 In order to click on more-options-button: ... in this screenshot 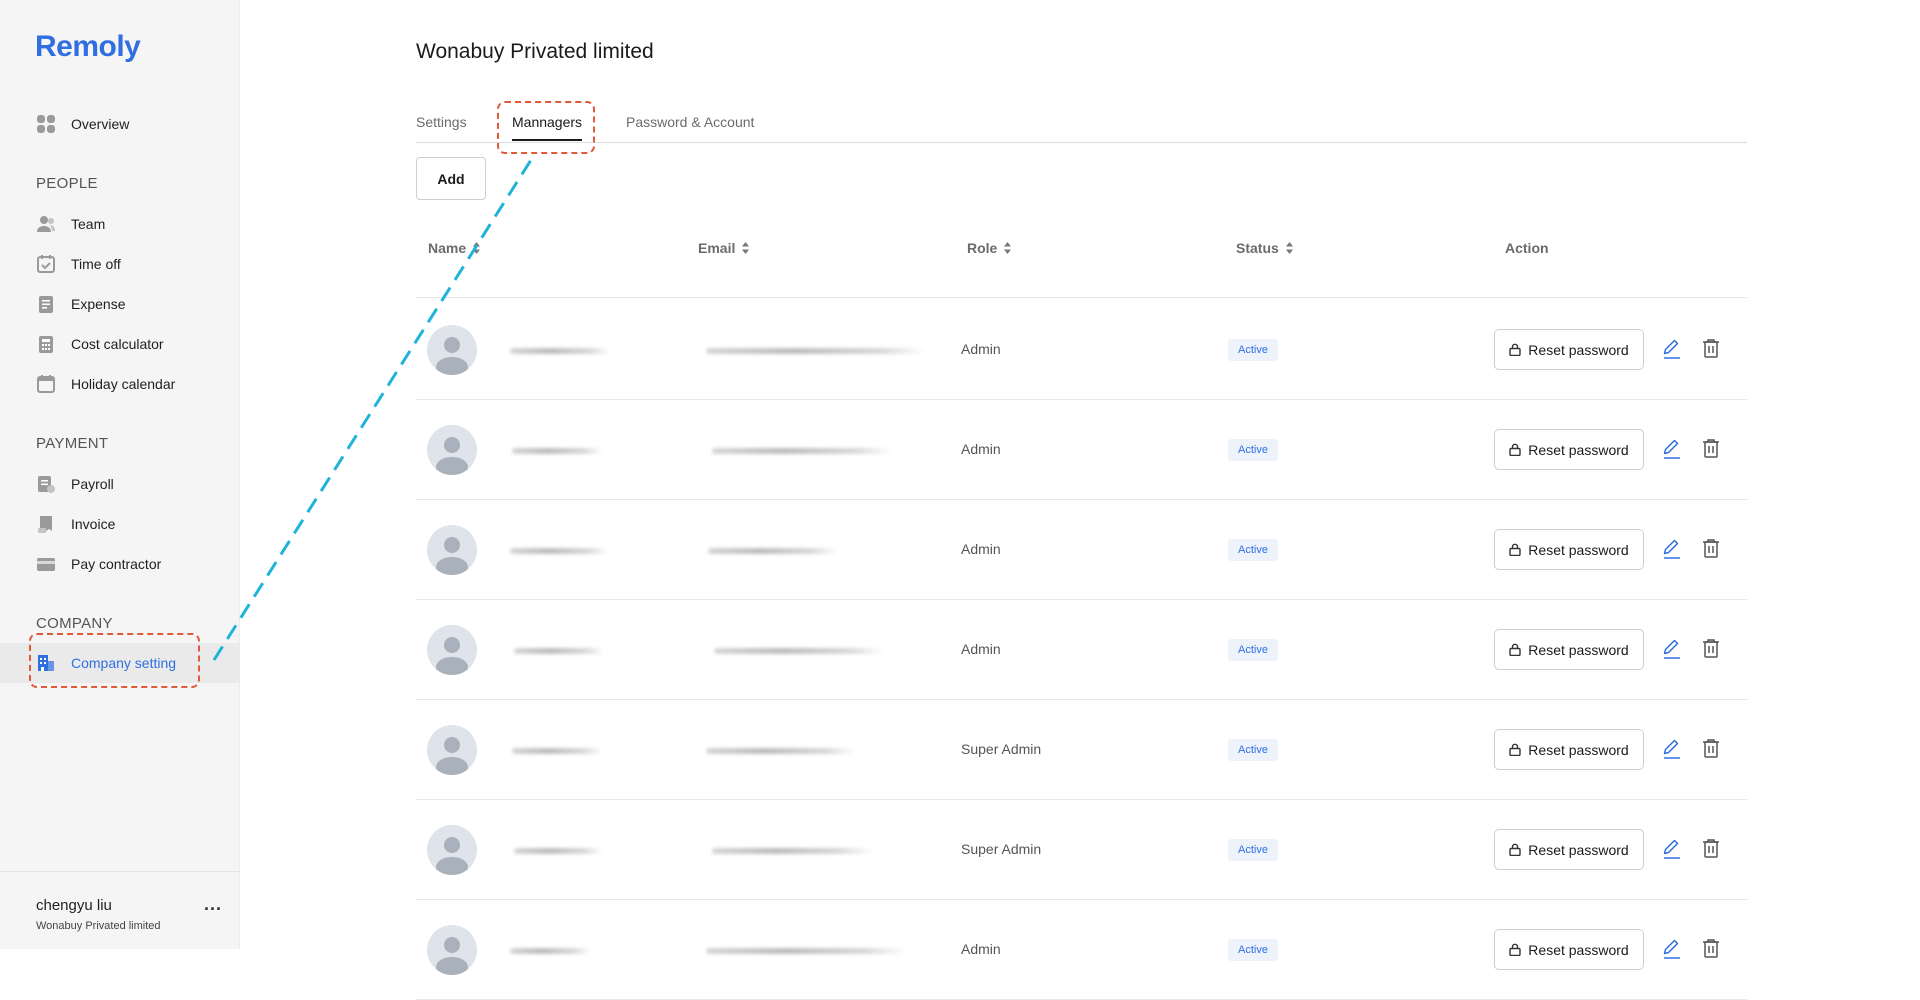, I will do `click(213, 904)`.